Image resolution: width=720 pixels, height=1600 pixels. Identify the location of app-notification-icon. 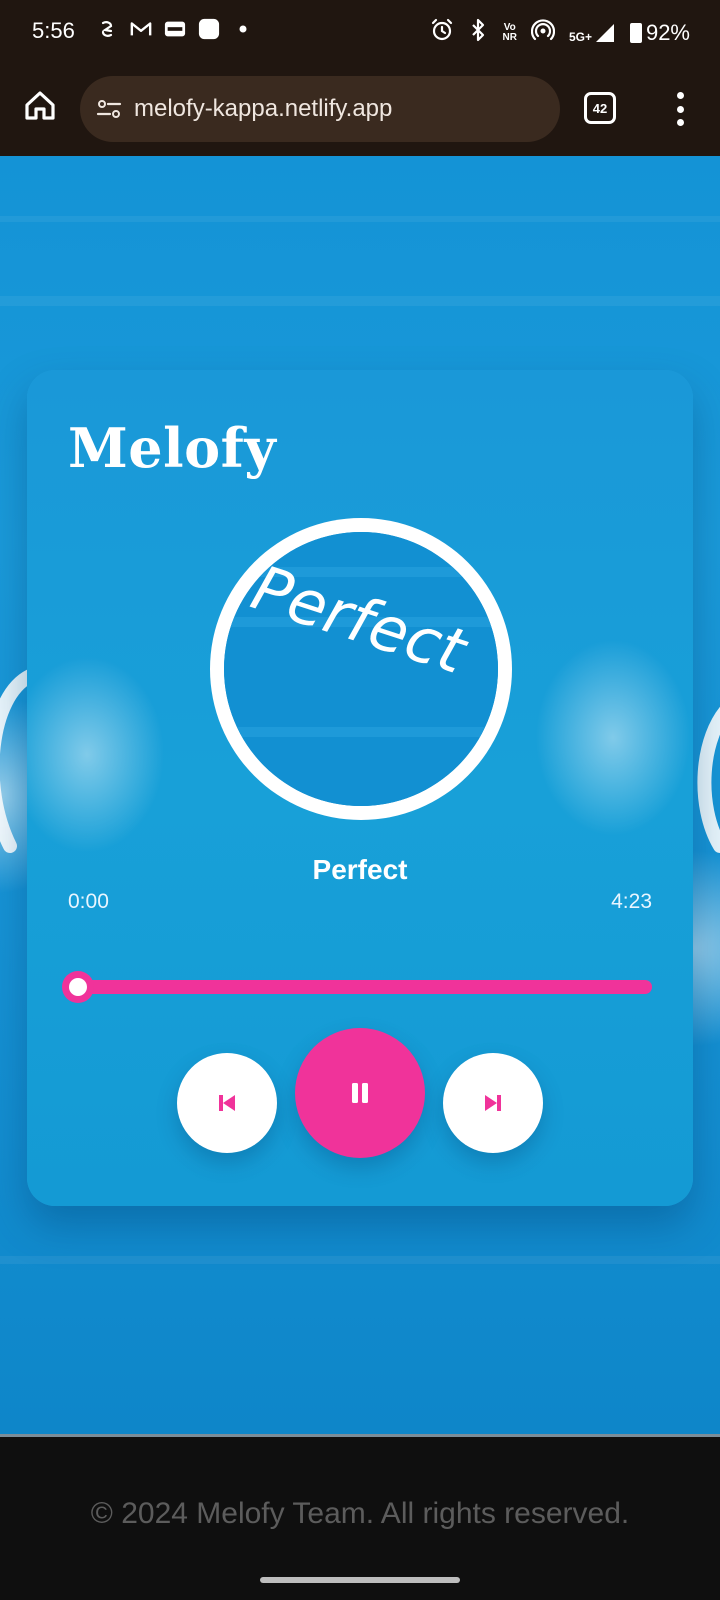
(209, 29).